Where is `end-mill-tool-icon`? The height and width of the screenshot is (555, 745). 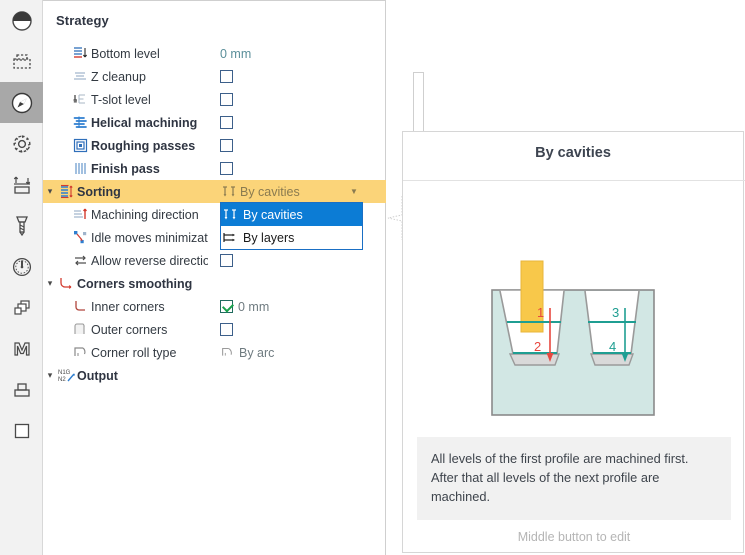
end-mill-tool-icon is located at coordinates (22, 226).